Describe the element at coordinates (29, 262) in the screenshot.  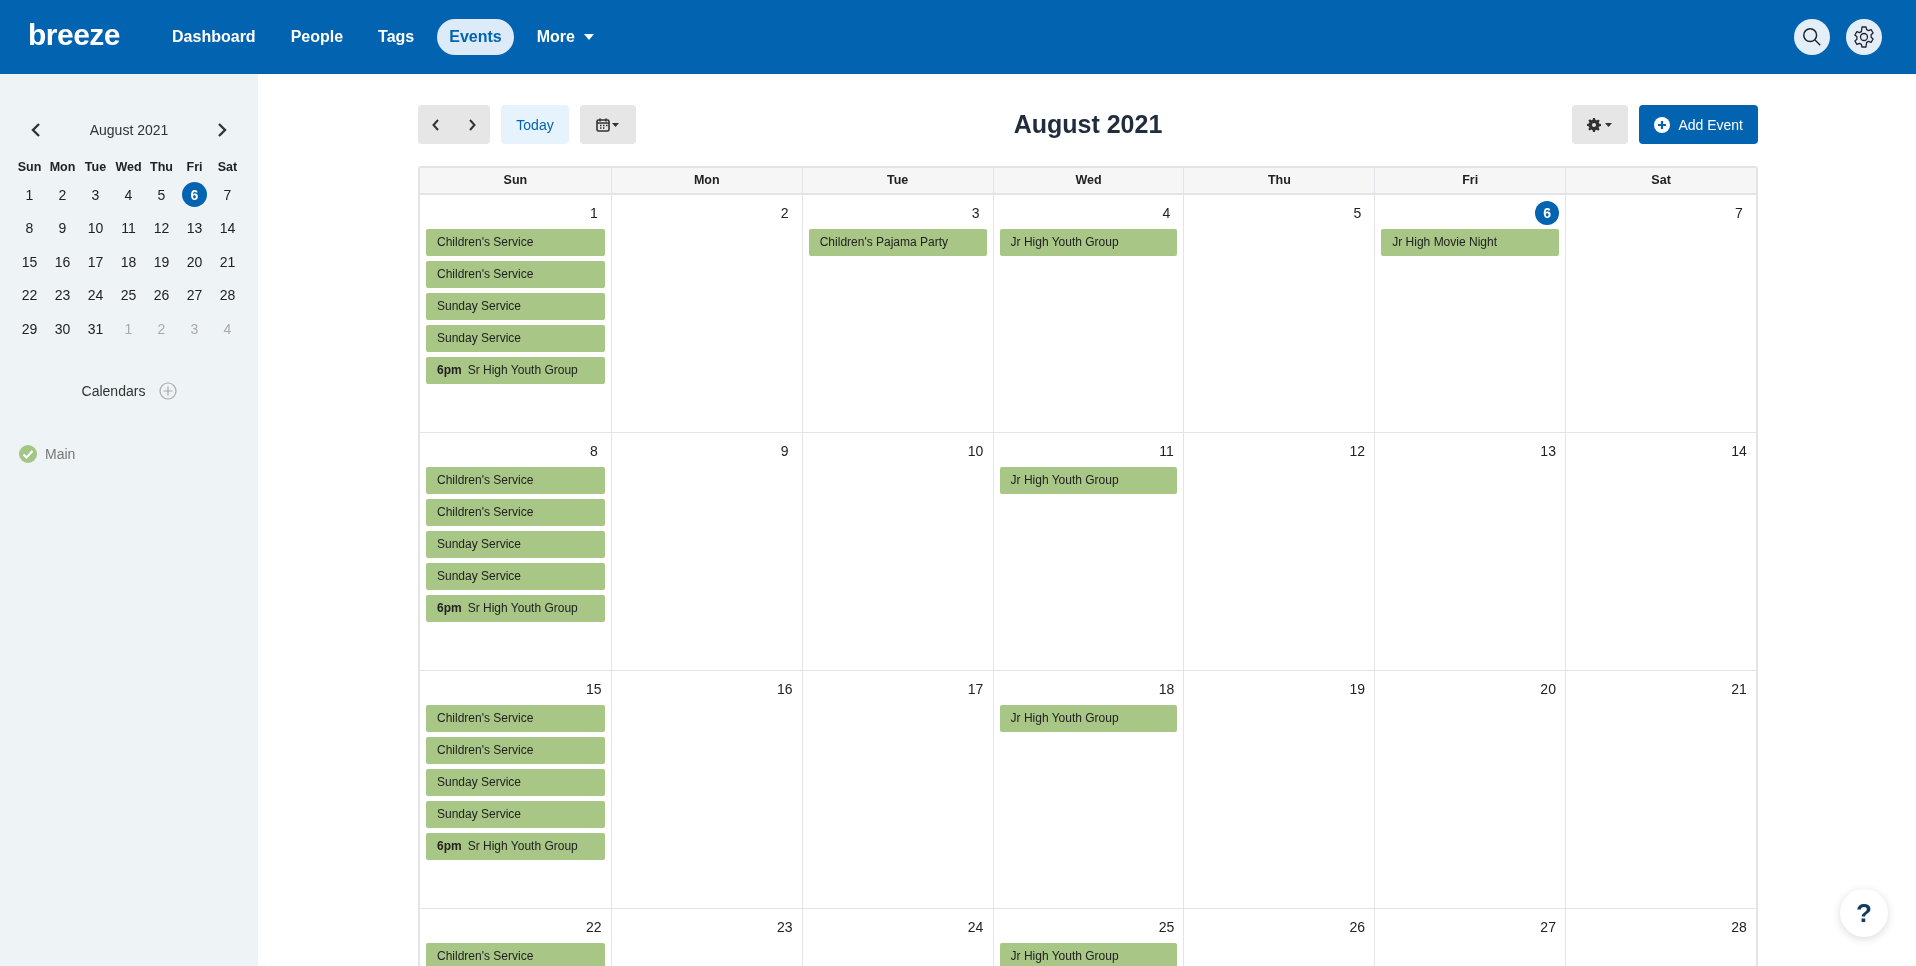
I see `date-cell: 15` at that location.